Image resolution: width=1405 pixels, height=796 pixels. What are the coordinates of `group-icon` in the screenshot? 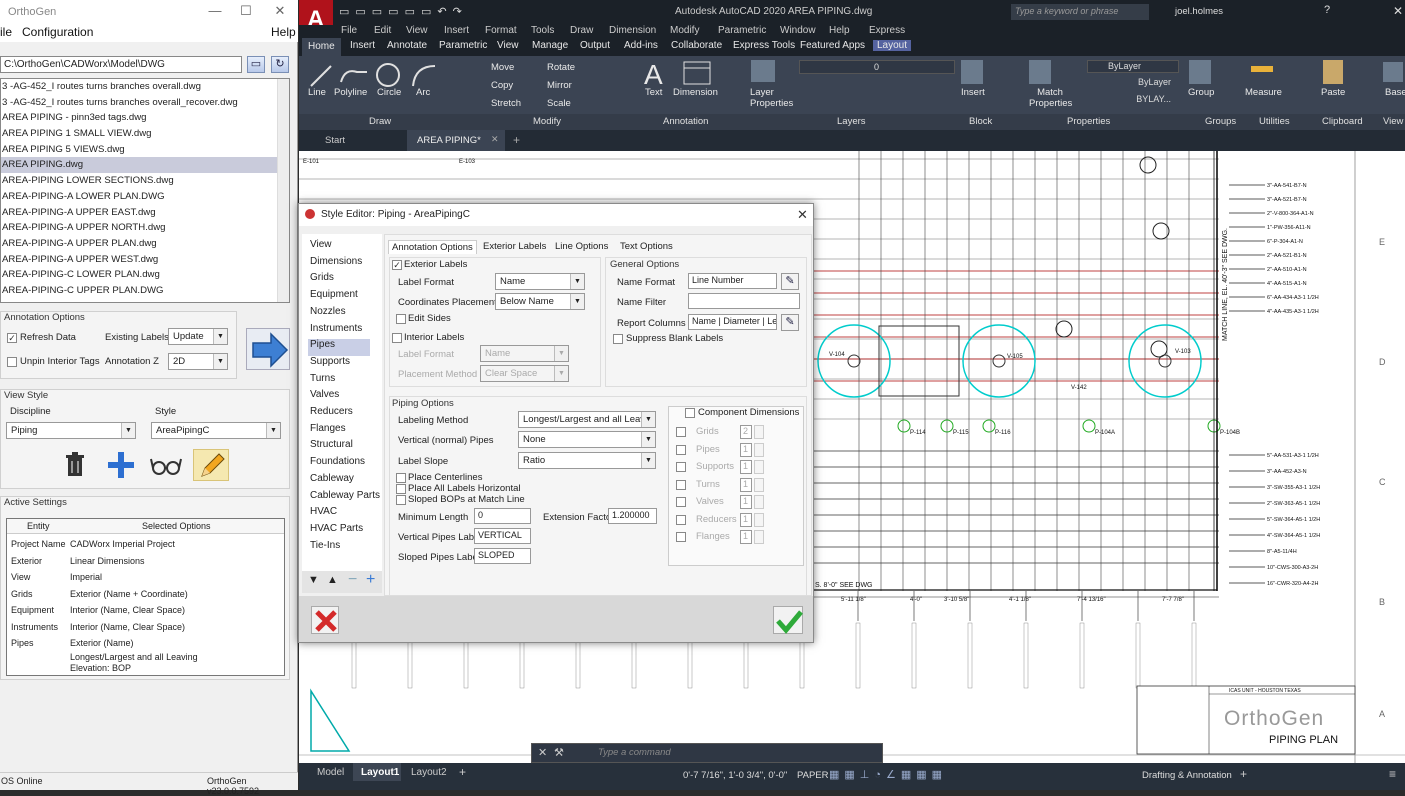 It's located at (1200, 72).